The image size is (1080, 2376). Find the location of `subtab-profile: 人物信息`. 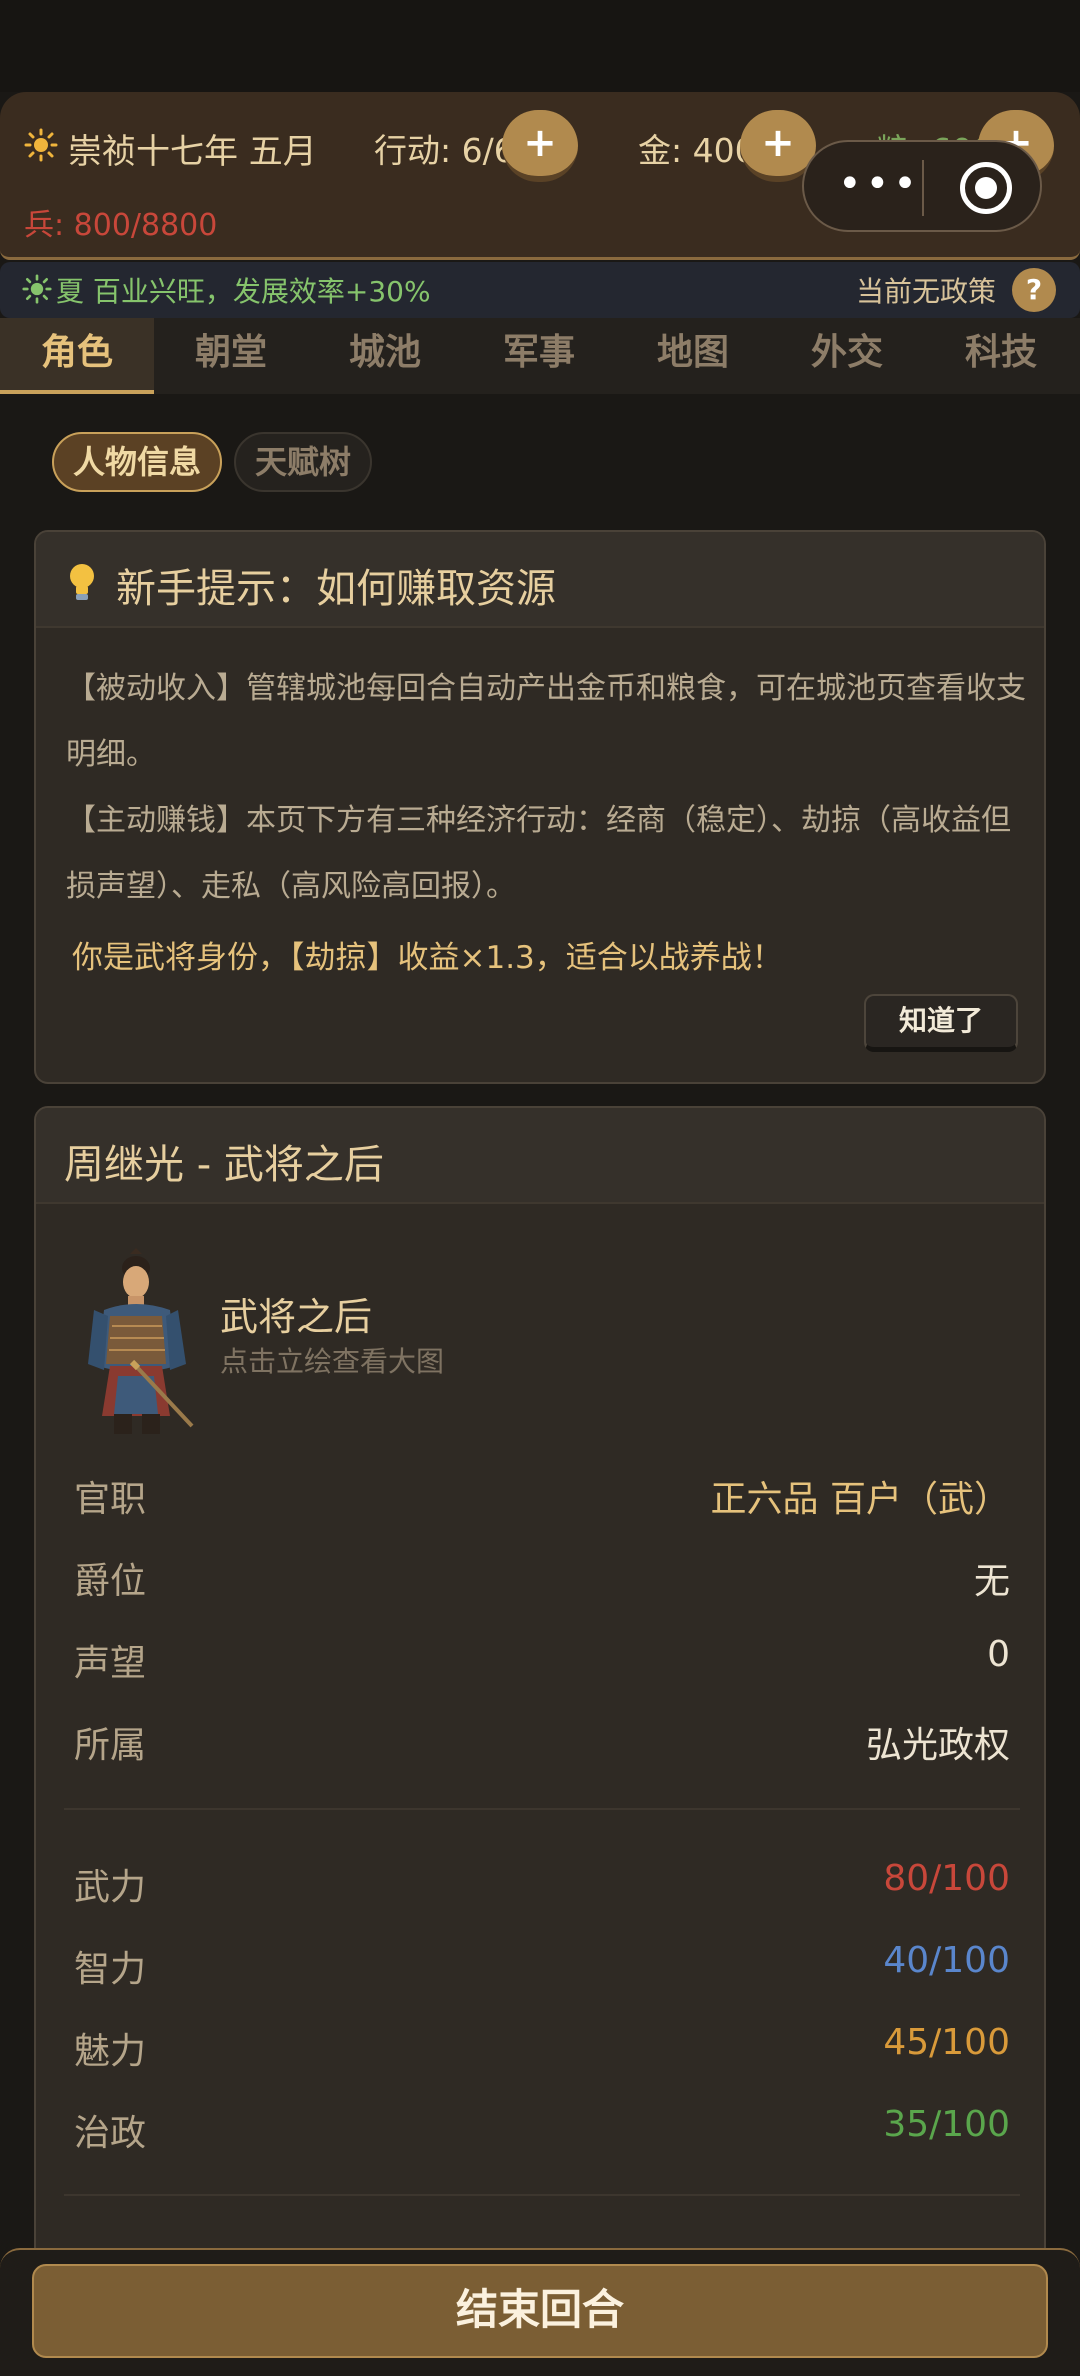

subtab-profile: 人物信息 is located at coordinates (137, 462).